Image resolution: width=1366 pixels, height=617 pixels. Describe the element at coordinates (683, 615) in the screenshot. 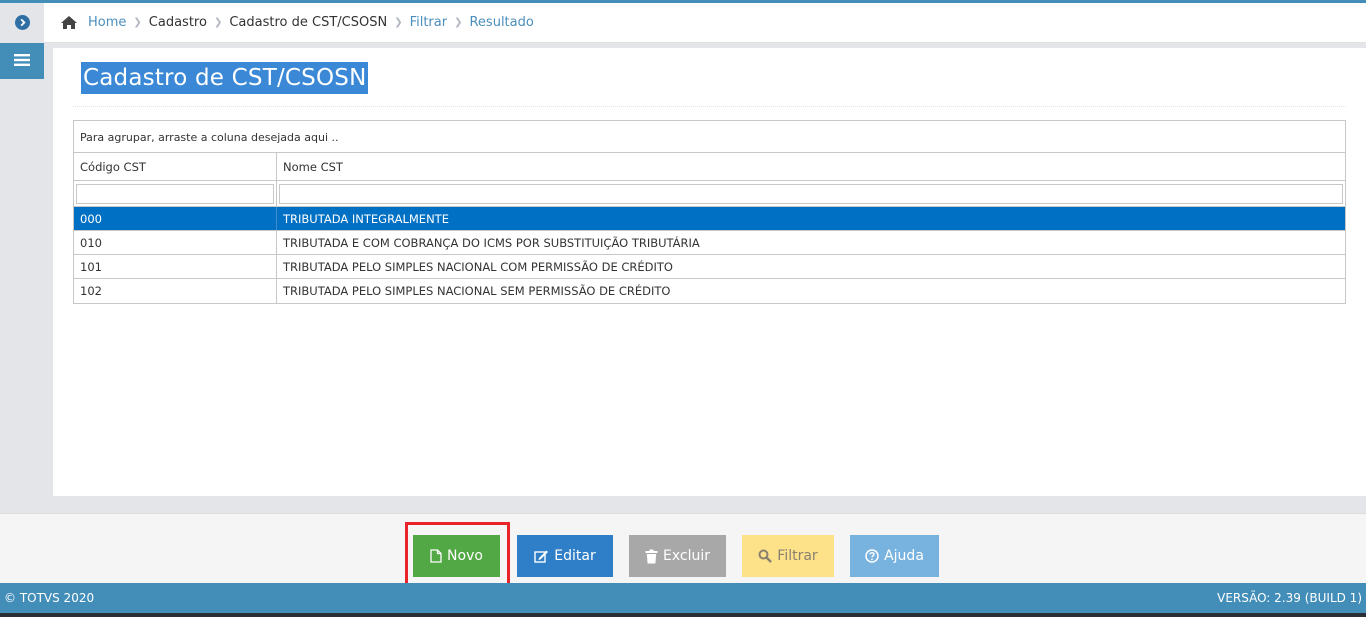

I see `bottom-strip` at that location.